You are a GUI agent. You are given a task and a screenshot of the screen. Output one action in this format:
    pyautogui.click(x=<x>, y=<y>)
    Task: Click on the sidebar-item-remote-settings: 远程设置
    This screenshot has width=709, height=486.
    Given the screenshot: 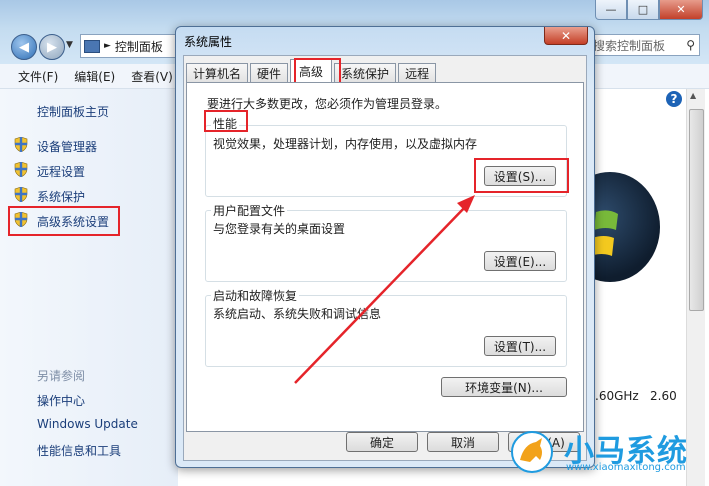 What is the action you would take?
    pyautogui.click(x=61, y=171)
    